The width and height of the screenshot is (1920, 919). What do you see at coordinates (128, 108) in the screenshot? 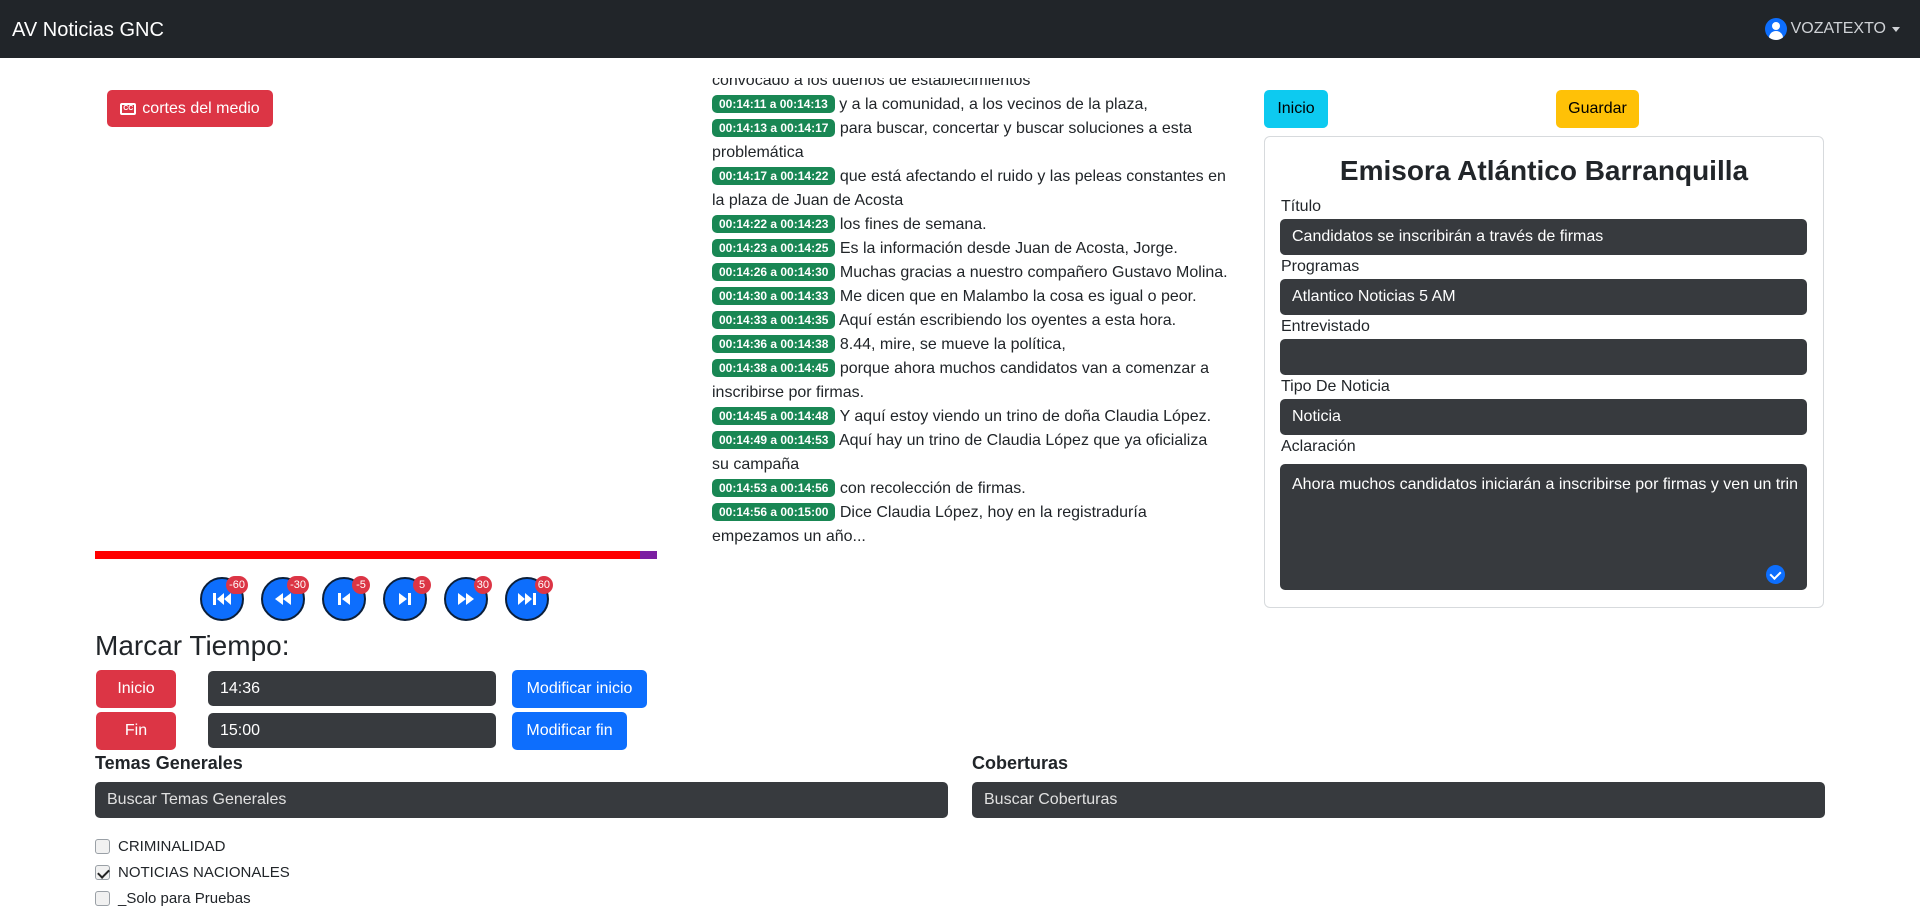
I see `closed-caption-icon: CC` at bounding box center [128, 108].